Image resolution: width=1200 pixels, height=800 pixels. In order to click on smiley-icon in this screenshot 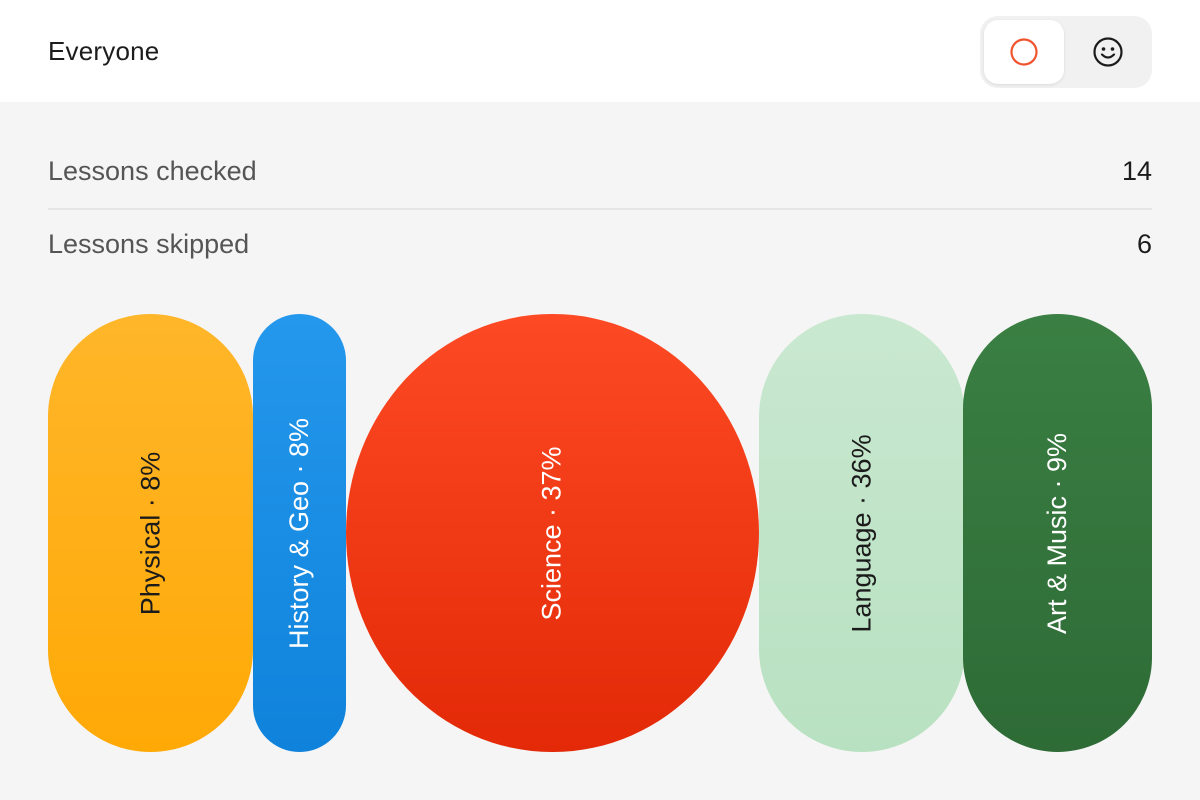, I will do `click(1108, 52)`.